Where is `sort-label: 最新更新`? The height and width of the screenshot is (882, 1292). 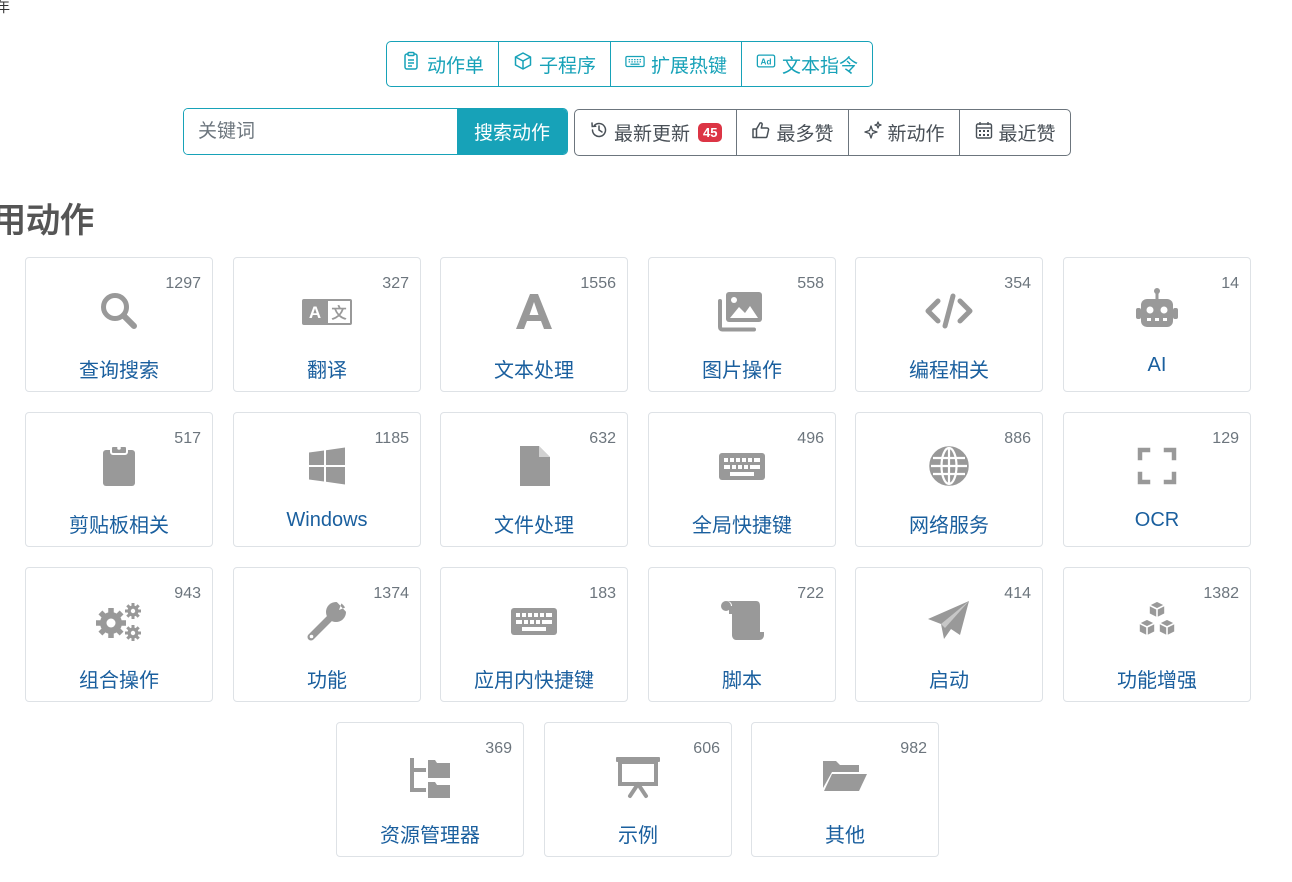
sort-label: 最新更新 is located at coordinates (652, 134).